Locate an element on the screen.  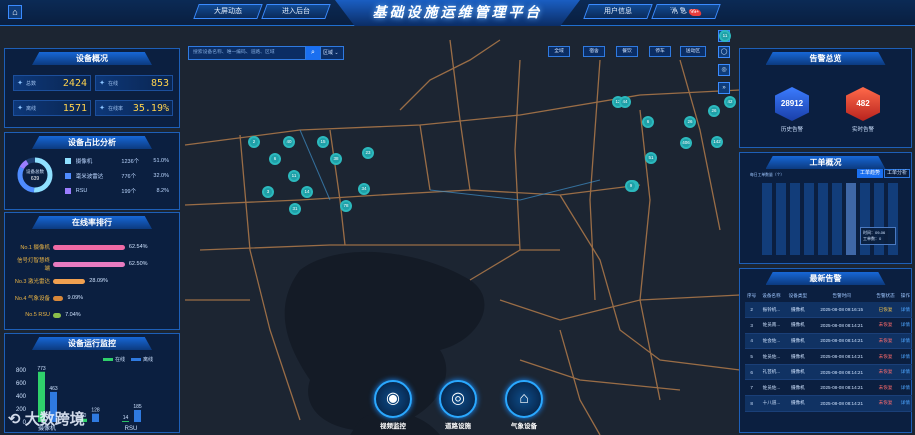
map-cluster-marker: 142 is located at coordinates (717, 142).